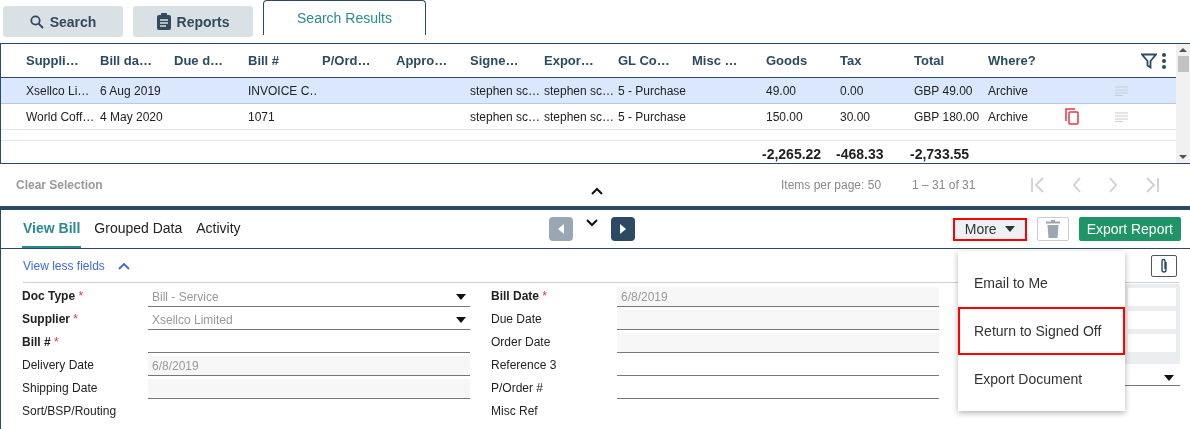 The image size is (1190, 429). What do you see at coordinates (947, 60) in the screenshot?
I see `column-header: Total` at bounding box center [947, 60].